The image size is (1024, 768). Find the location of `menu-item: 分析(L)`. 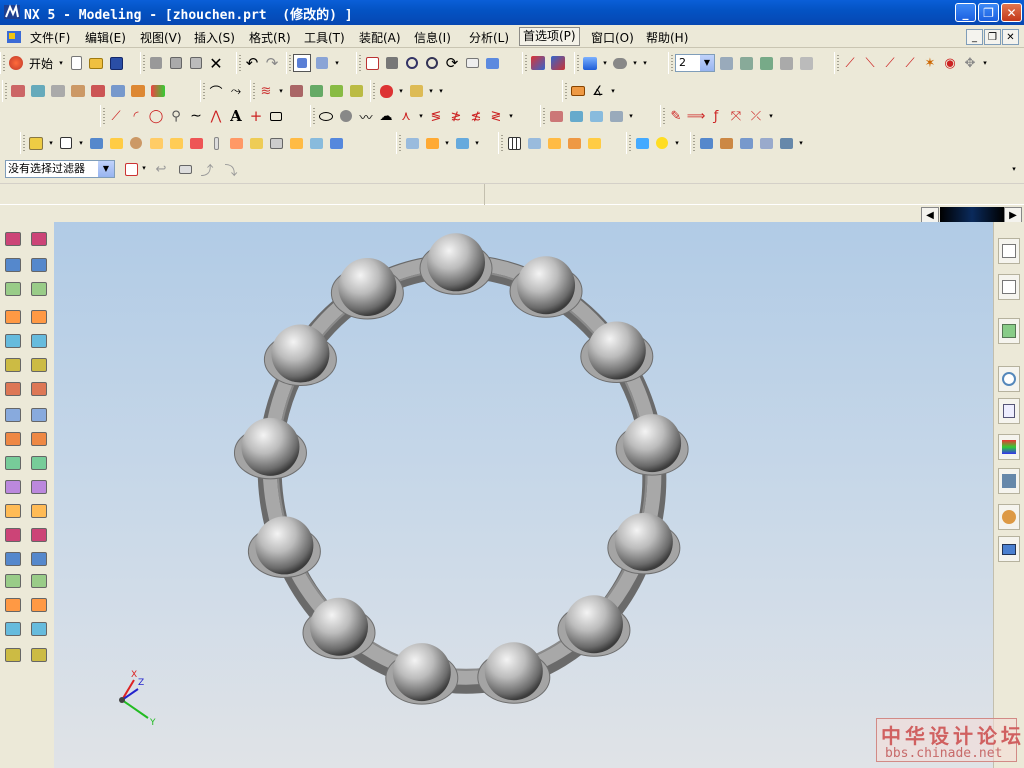

menu-item: 分析(L) is located at coordinates (489, 37).